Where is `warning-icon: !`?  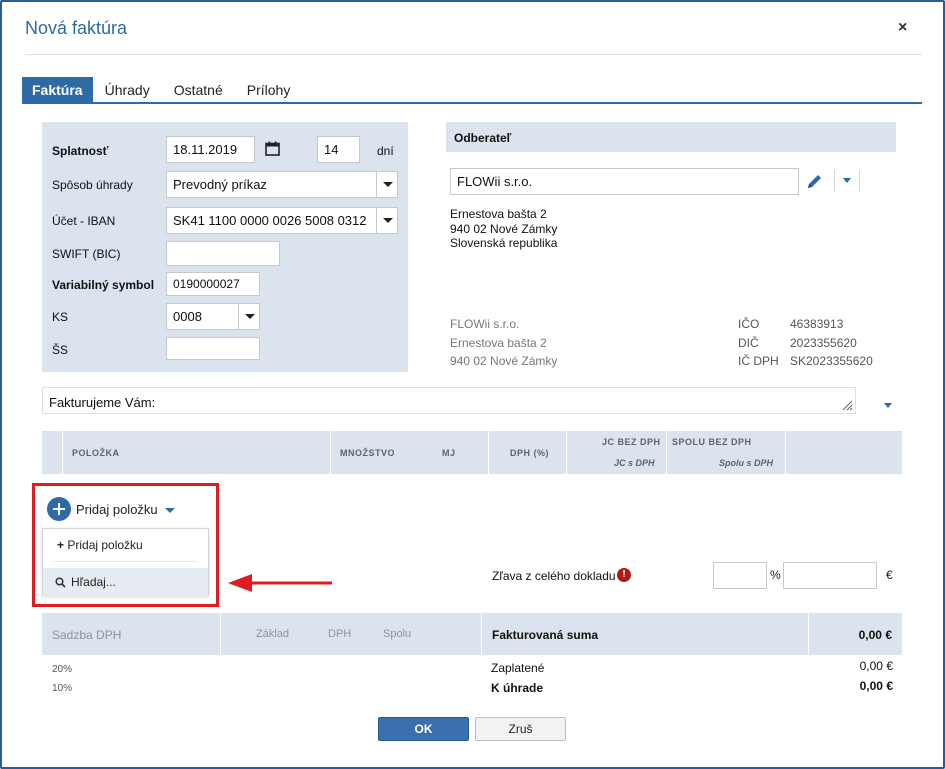
warning-icon: ! is located at coordinates (624, 575).